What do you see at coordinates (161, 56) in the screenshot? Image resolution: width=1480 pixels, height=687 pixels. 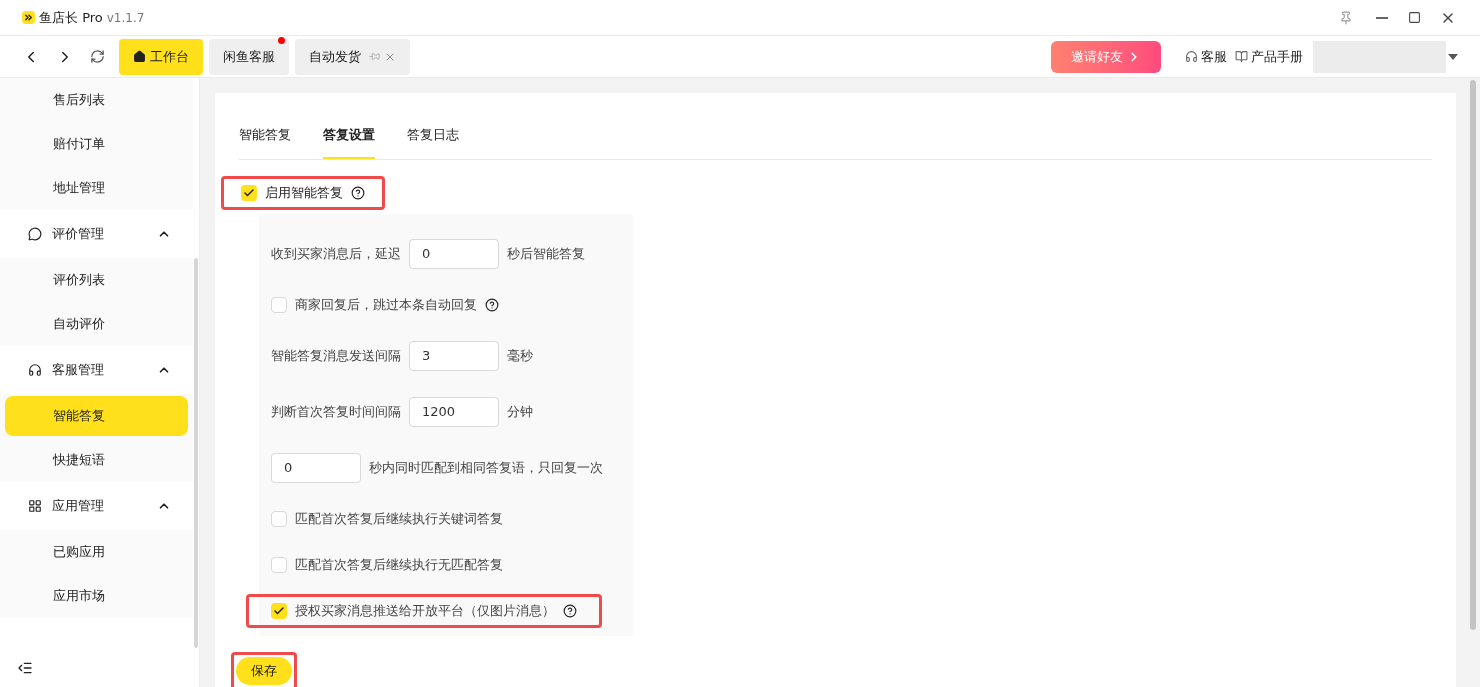 I see `nav-tab: 工作台` at bounding box center [161, 56].